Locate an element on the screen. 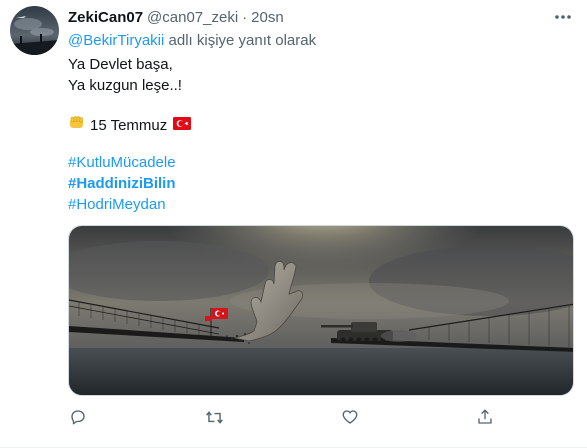 This screenshot has height=448, width=587. more-icon is located at coordinates (563, 17).